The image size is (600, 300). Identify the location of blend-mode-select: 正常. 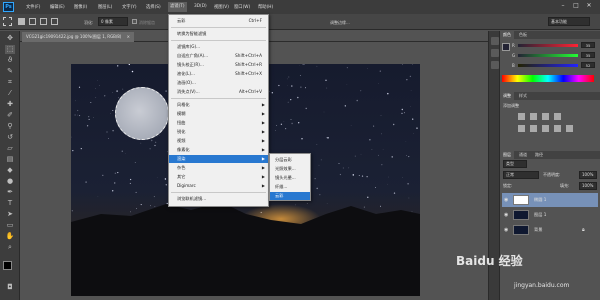
(521, 175).